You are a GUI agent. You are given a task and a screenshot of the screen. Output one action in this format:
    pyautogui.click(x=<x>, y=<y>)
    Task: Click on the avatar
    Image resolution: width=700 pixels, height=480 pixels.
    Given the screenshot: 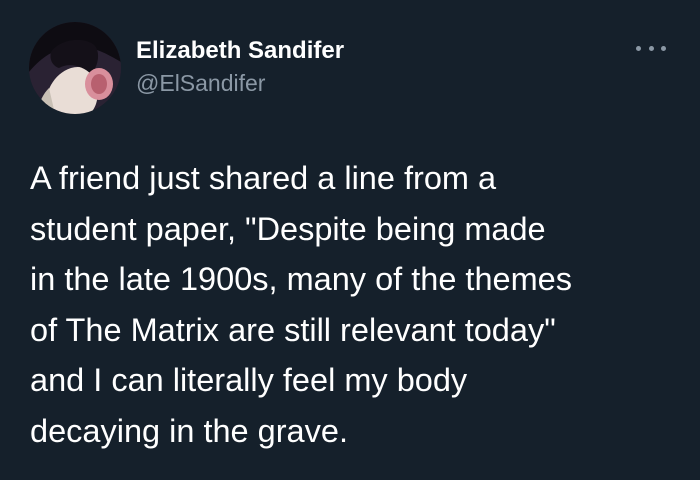 What is the action you would take?
    pyautogui.click(x=75, y=68)
    